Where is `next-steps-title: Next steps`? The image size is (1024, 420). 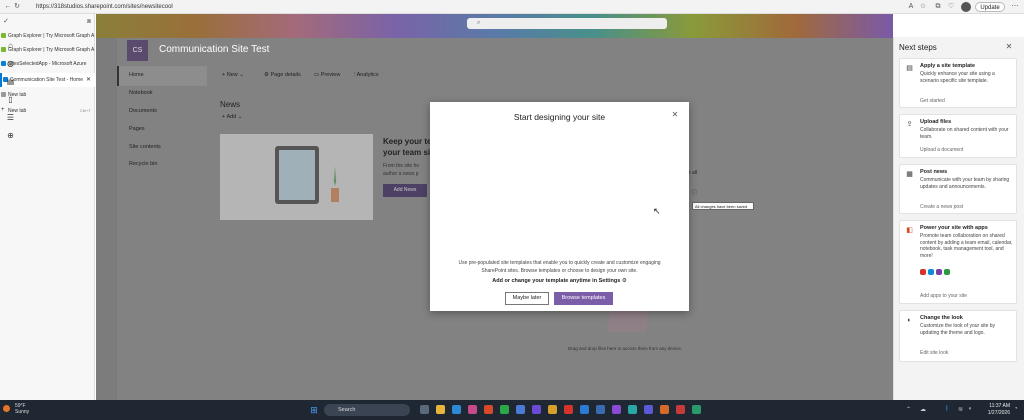
next-steps-title: Next steps is located at coordinates (918, 47).